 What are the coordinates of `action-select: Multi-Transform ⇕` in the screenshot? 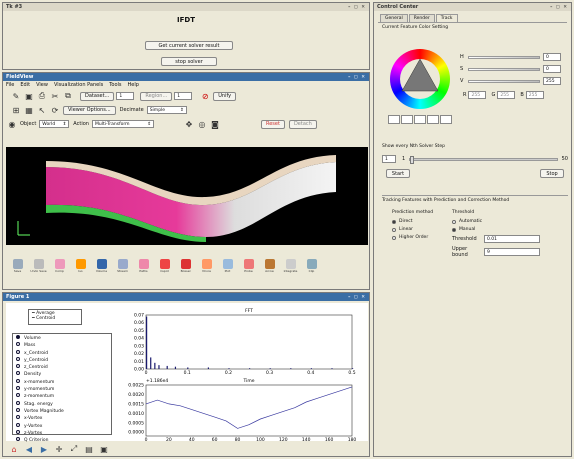 It's located at (122, 124).